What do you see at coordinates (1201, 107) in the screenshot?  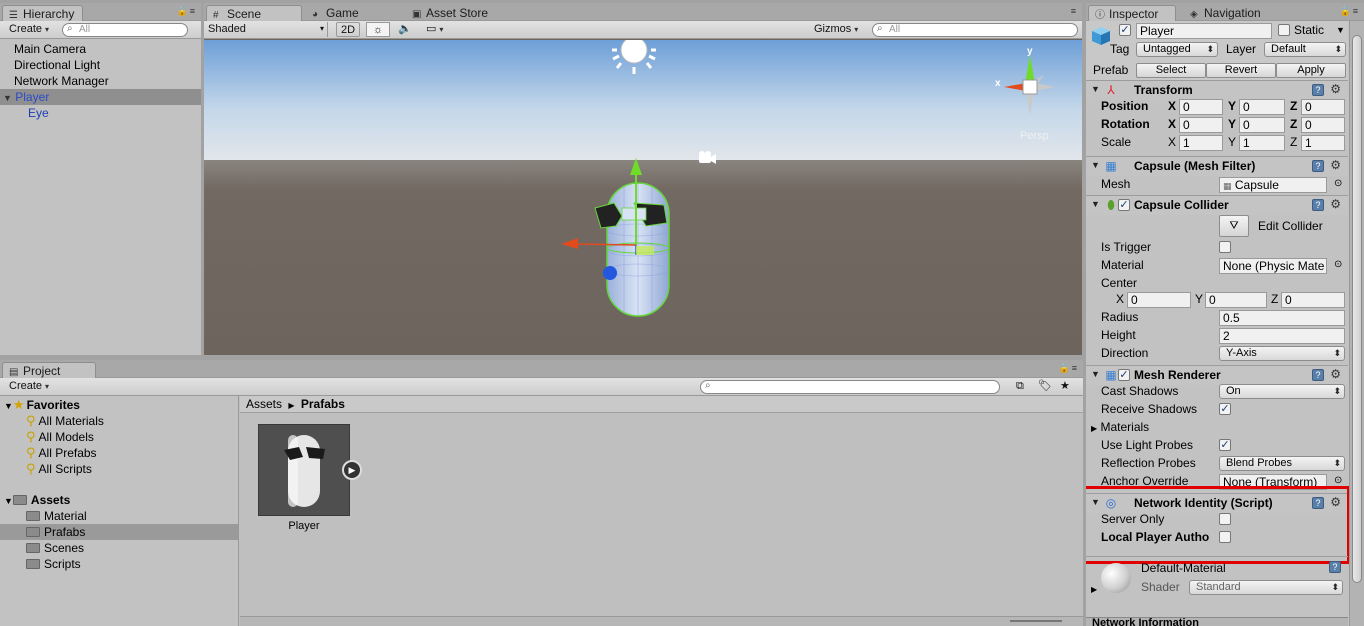 I see `position-x-field: 0` at bounding box center [1201, 107].